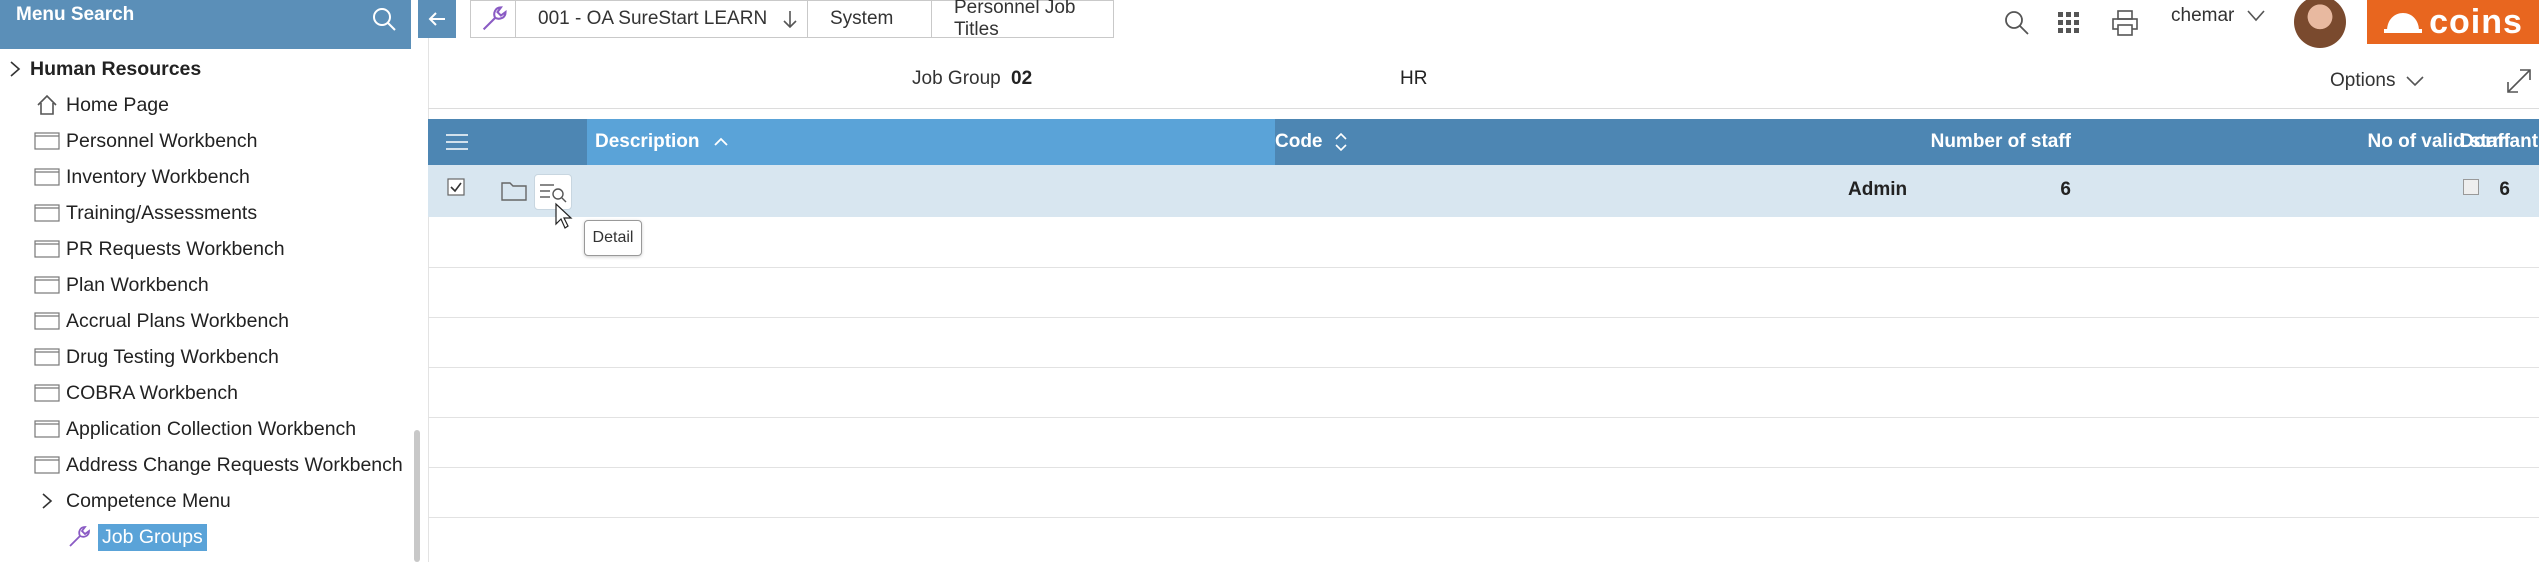  What do you see at coordinates (931, 142) in the screenshot?
I see `column-header-description: Description` at bounding box center [931, 142].